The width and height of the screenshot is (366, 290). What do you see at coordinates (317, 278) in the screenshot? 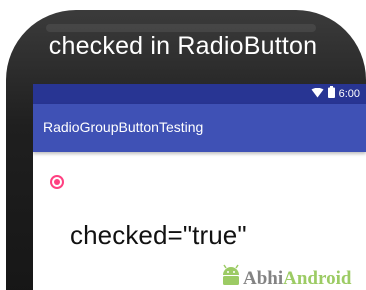
I see `watermark-text-android: Android` at bounding box center [317, 278].